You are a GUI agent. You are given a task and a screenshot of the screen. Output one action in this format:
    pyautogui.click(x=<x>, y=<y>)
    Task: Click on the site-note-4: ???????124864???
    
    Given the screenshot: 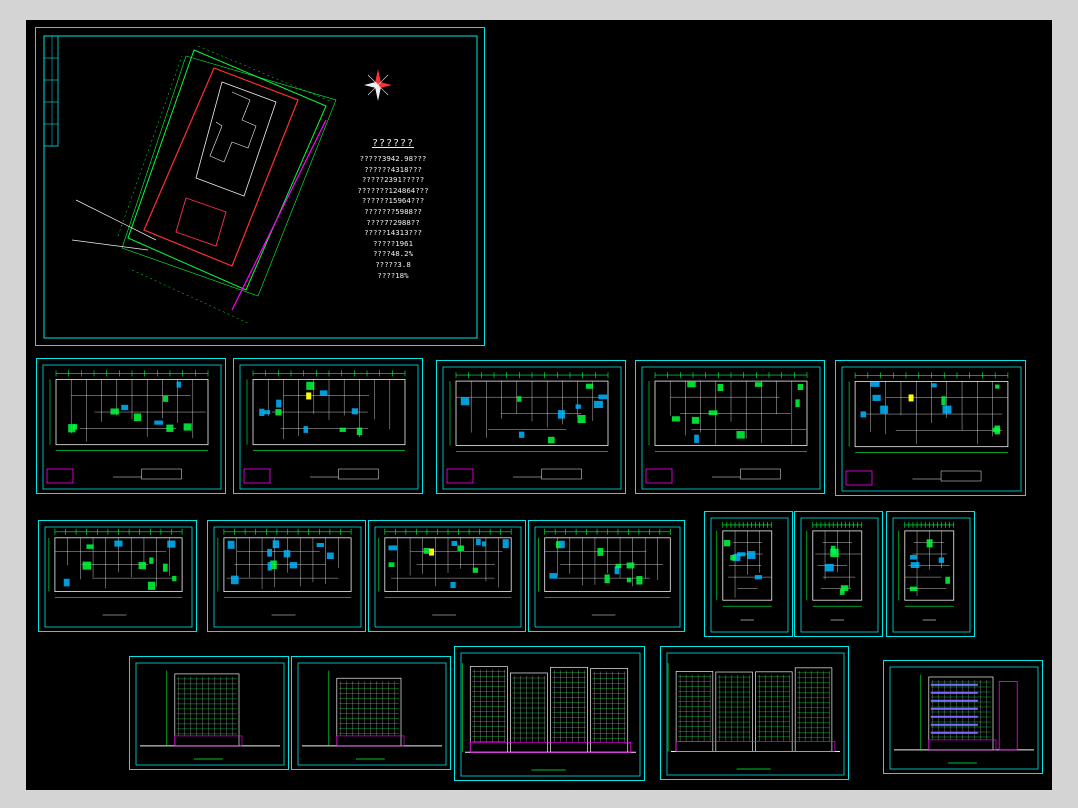 What is the action you would take?
    pyautogui.click(x=393, y=190)
    